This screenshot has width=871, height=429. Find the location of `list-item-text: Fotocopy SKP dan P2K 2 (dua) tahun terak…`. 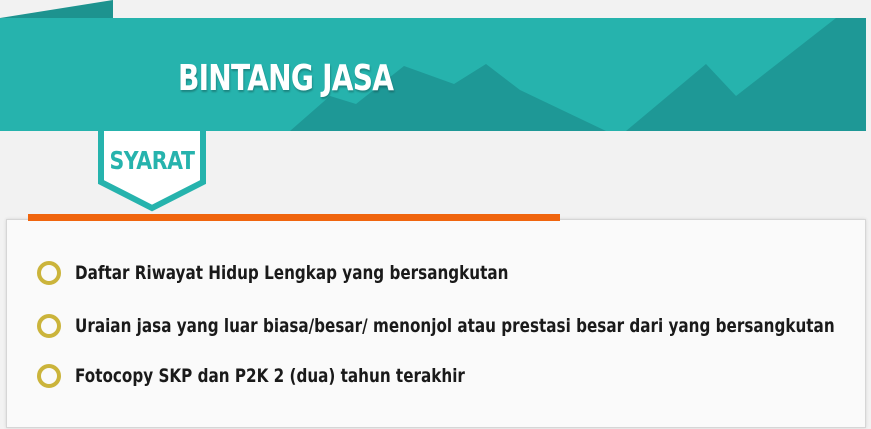

list-item-text: Fotocopy SKP dan P2K 2 (dua) tahun terak… is located at coordinates (270, 376).